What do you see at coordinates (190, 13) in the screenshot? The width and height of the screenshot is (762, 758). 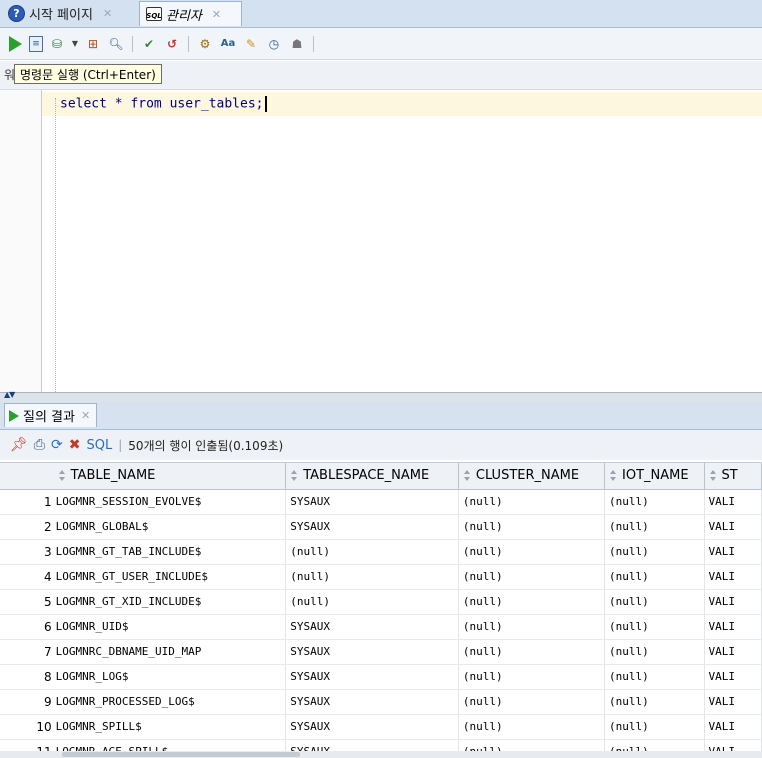 I see `tab-admin-worksheet: SQL 관리자 ✕` at bounding box center [190, 13].